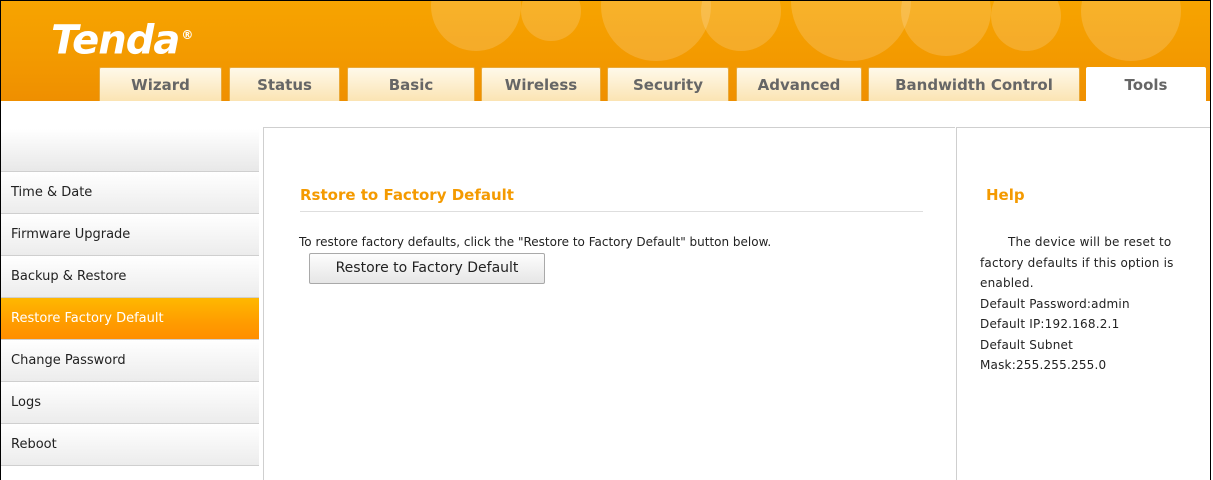 The height and width of the screenshot is (480, 1213). Describe the element at coordinates (541, 84) in the screenshot. I see `tab-wireless: Wireless` at that location.